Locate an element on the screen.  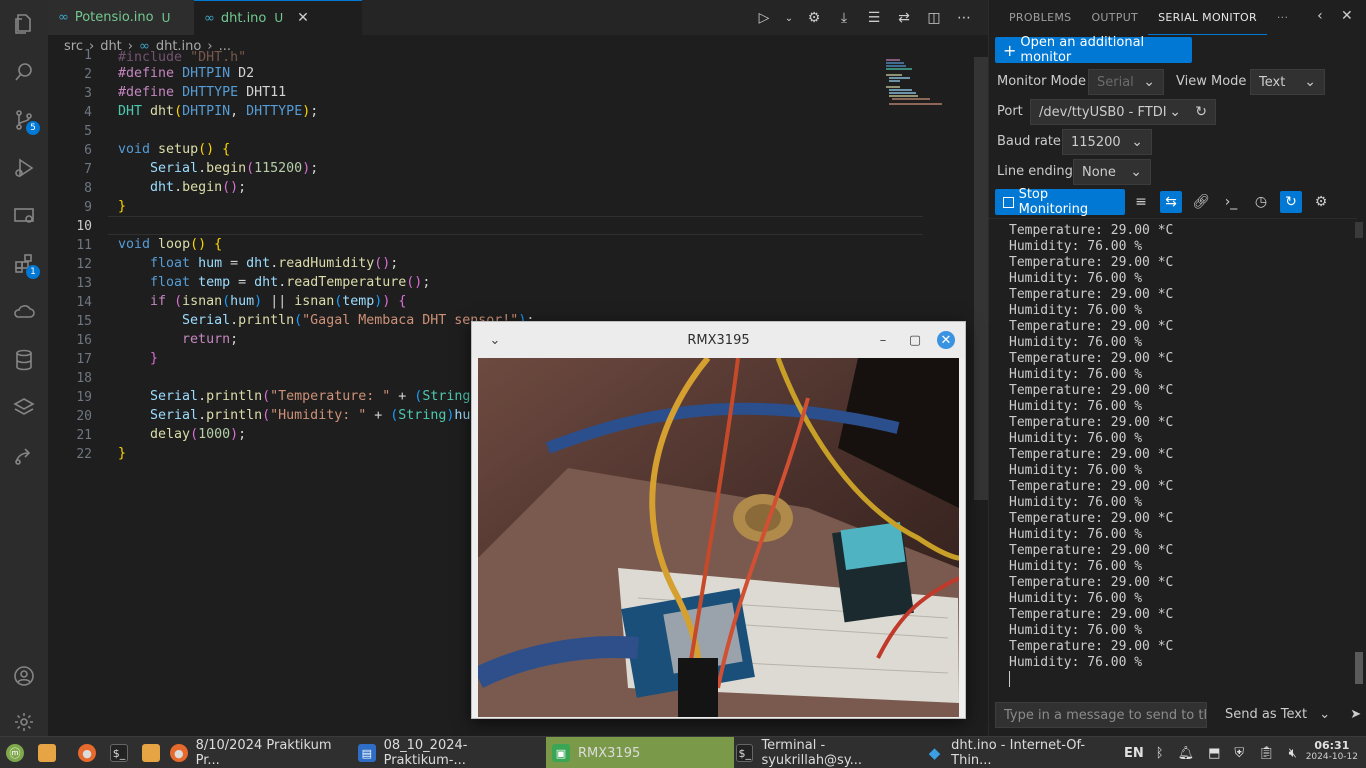
line-number: 15 is located at coordinates (84, 321).